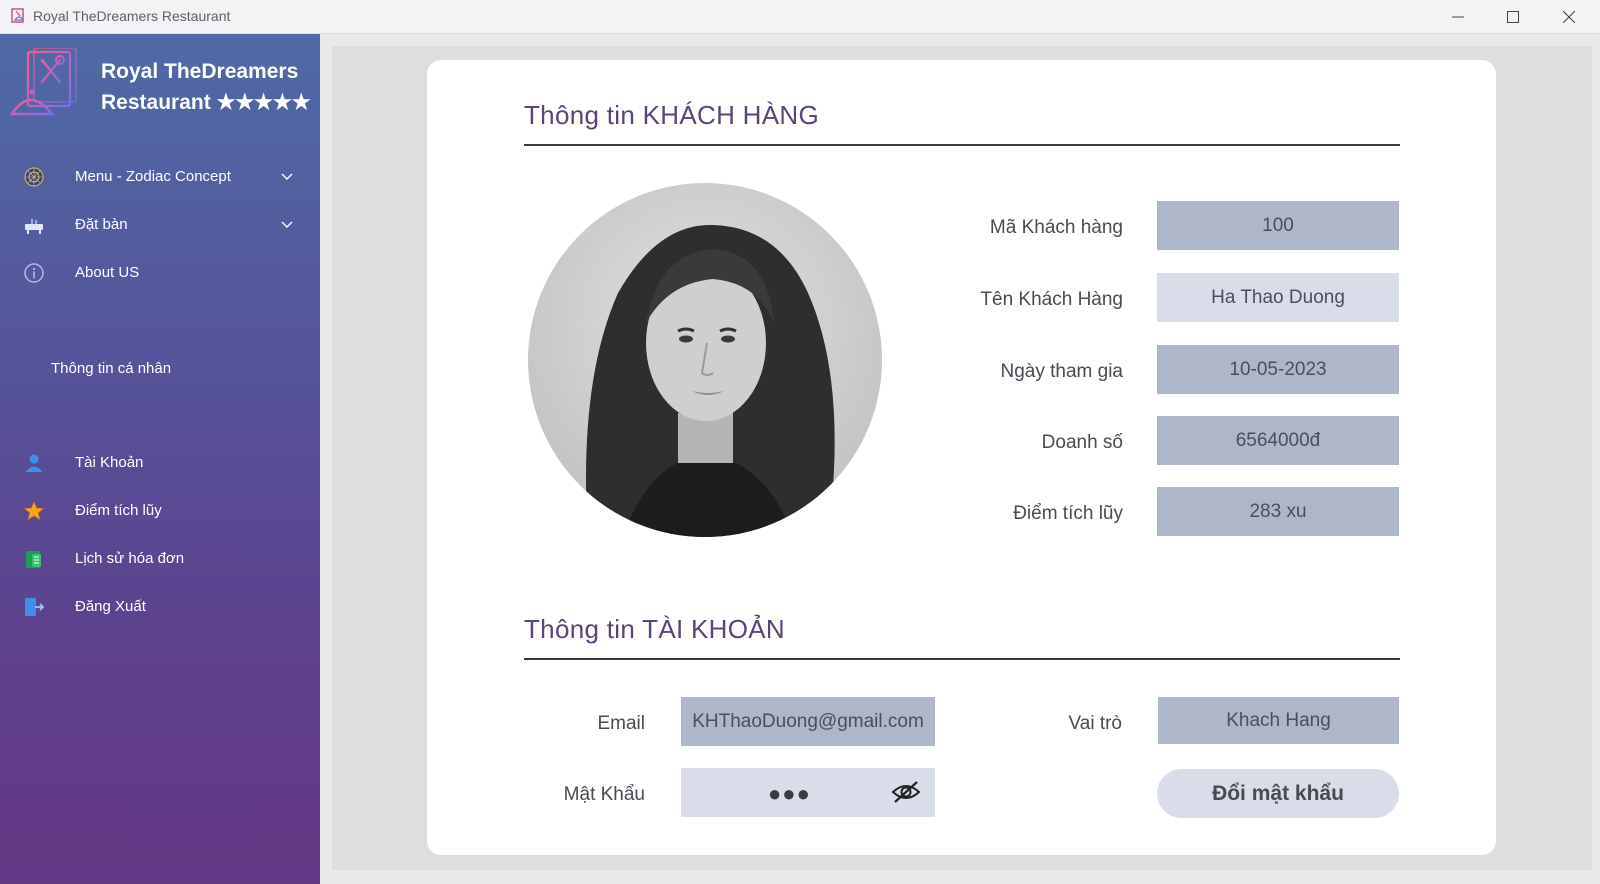 The height and width of the screenshot is (884, 1600). What do you see at coordinates (1278, 440) in the screenshot?
I see `sales-field: 6564000đ` at bounding box center [1278, 440].